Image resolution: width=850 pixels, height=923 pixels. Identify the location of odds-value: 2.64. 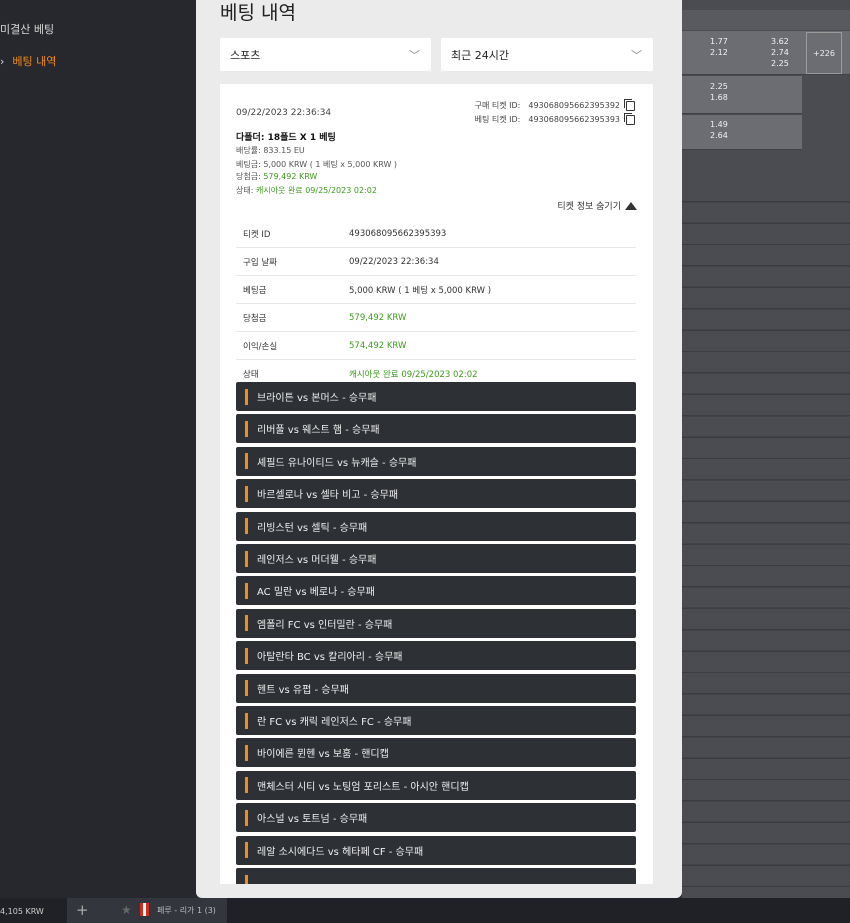
(719, 135).